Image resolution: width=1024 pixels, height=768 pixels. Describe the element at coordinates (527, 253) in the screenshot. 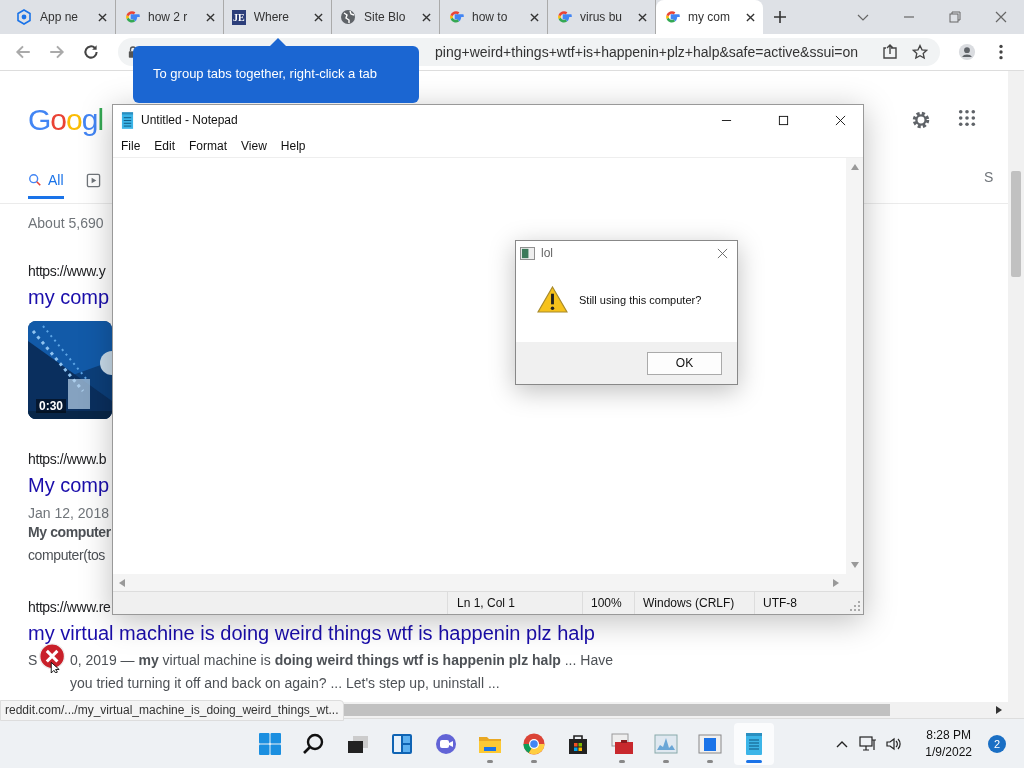

I see `app-icon` at that location.